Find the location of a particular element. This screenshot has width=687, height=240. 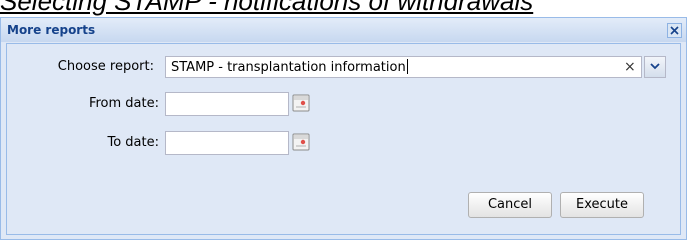

close-button is located at coordinates (674, 30).